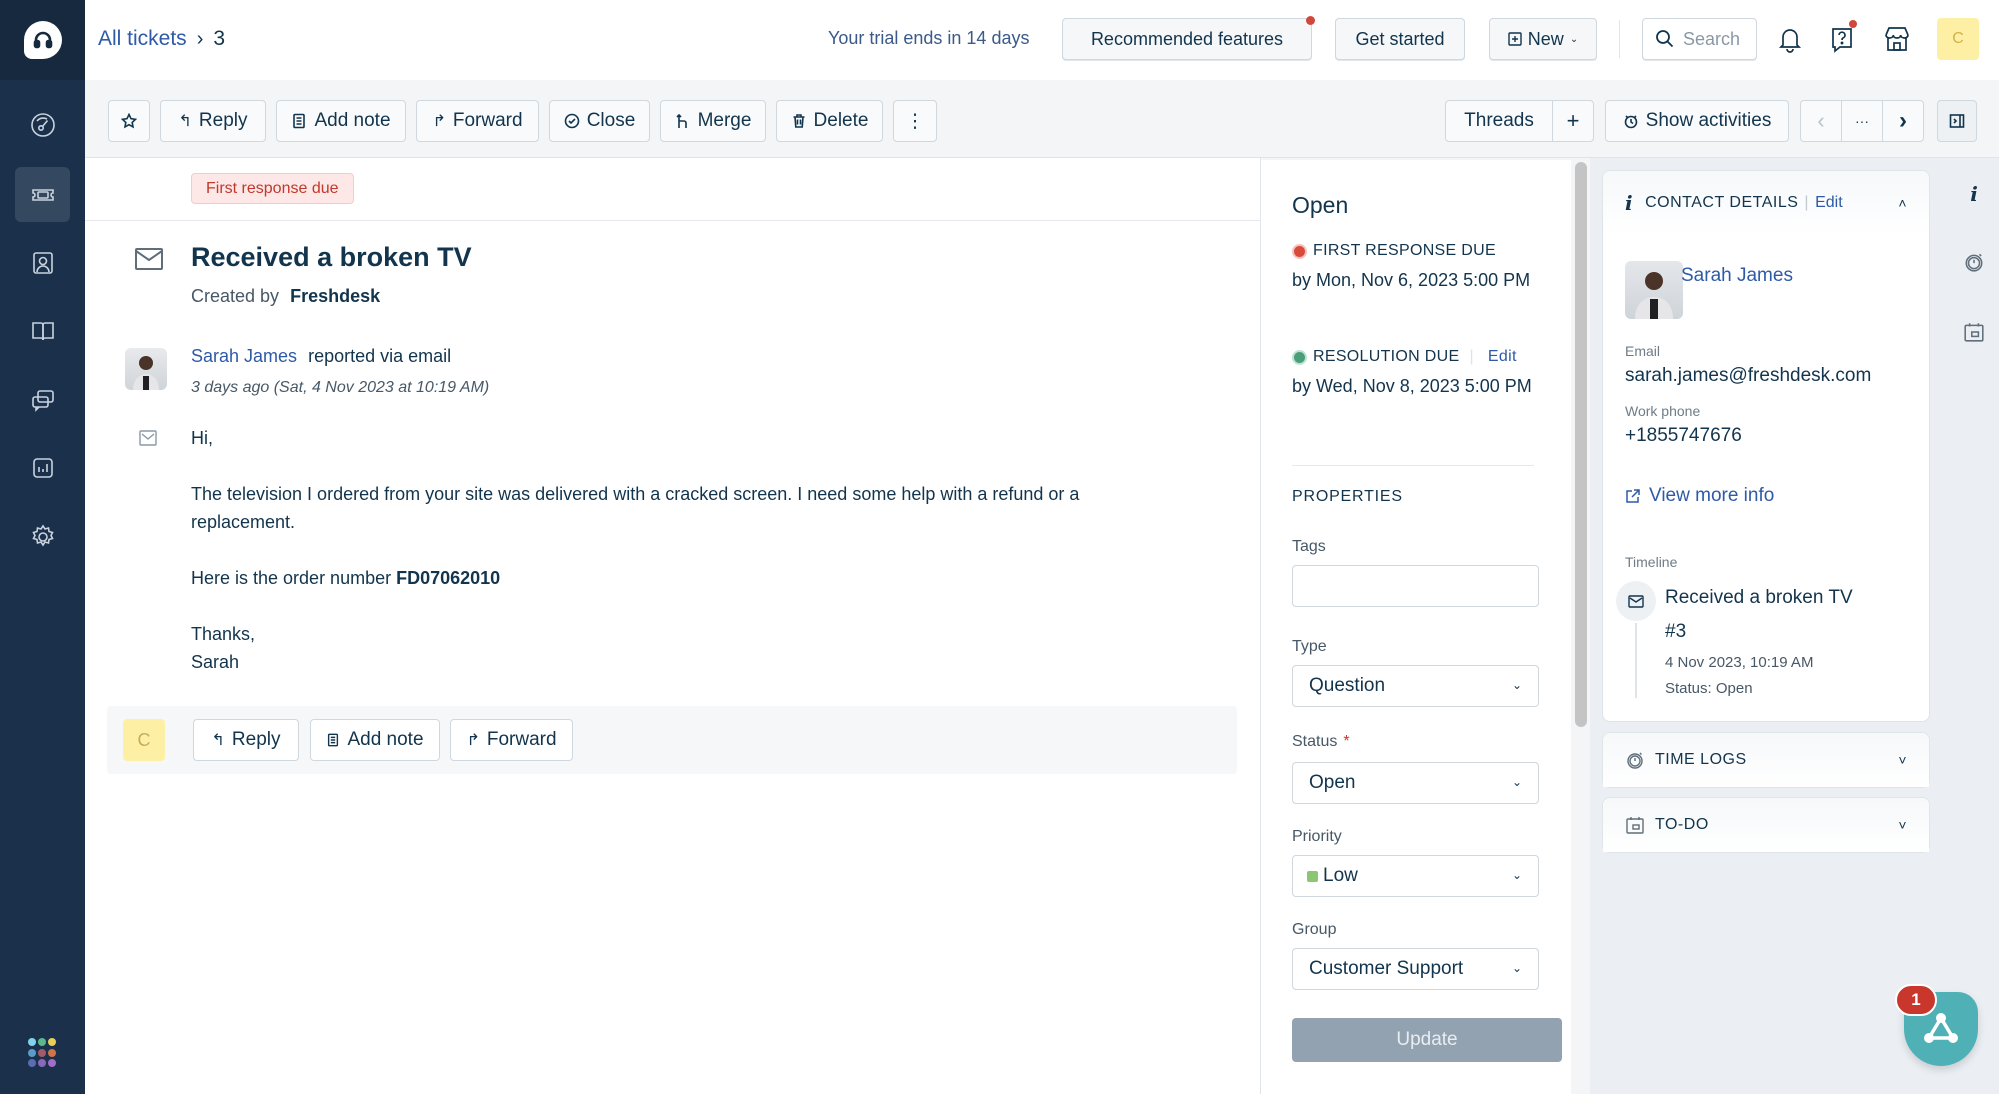 The width and height of the screenshot is (1999, 1094). What do you see at coordinates (1415, 586) in the screenshot?
I see `tags-input` at bounding box center [1415, 586].